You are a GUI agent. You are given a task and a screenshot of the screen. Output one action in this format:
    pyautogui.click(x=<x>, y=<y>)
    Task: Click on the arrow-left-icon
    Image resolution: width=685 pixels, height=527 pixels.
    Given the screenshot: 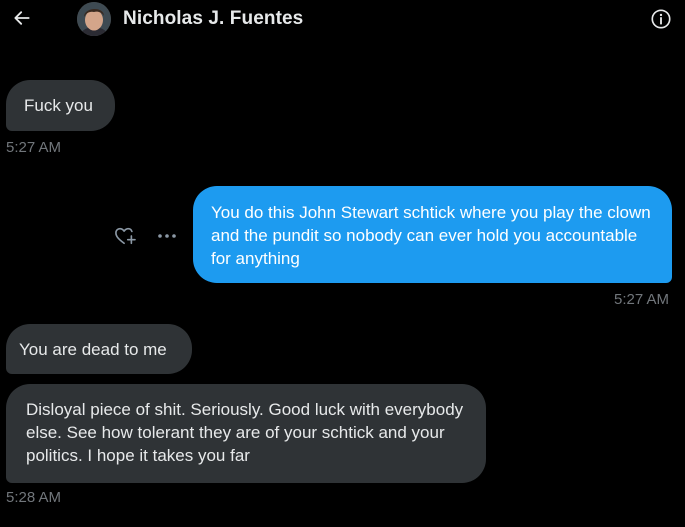 What is the action you would take?
    pyautogui.click(x=22, y=18)
    